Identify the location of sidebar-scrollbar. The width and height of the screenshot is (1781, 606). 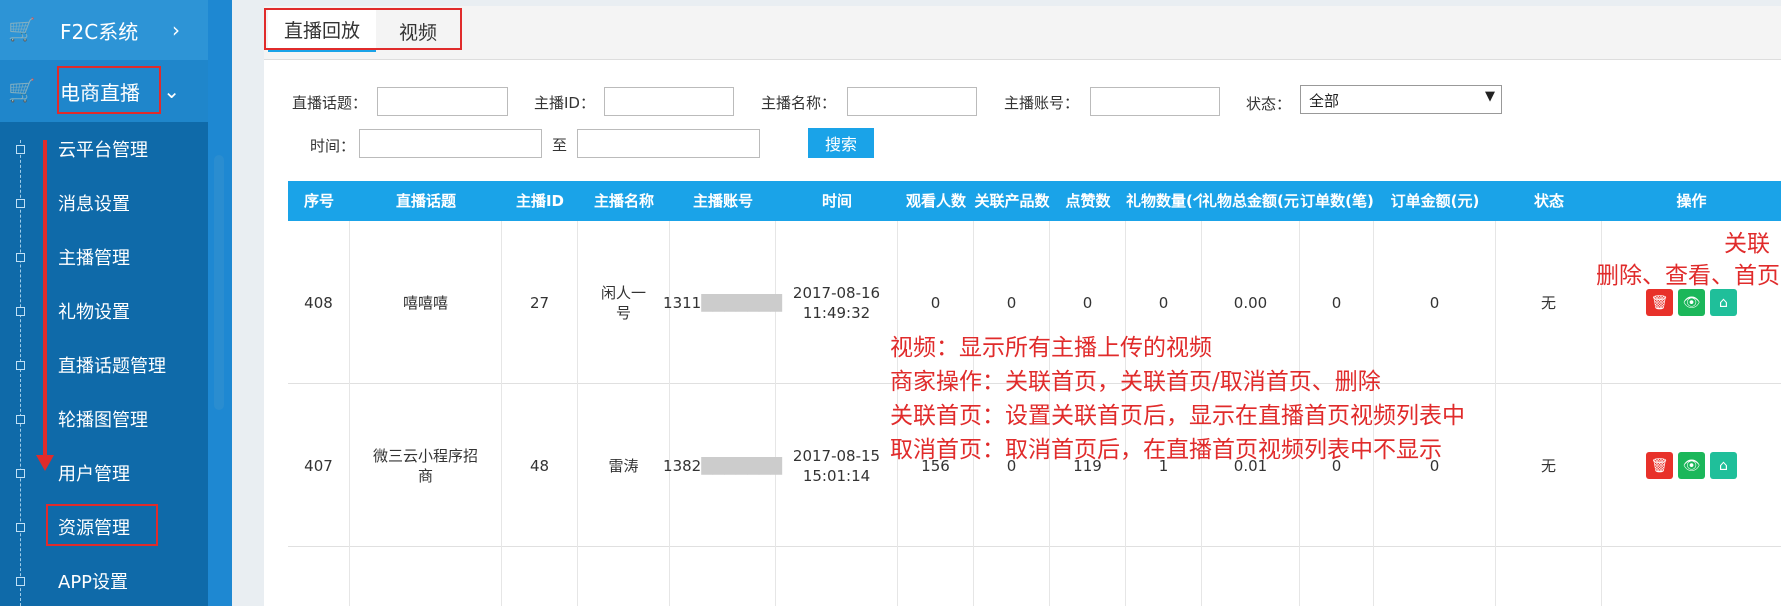
(219, 282).